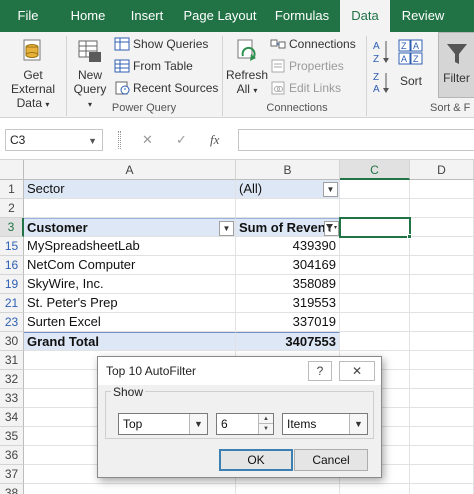 The height and width of the screenshot is (494, 474). What do you see at coordinates (288, 265) in the screenshot?
I see `cell-b16: 304169` at bounding box center [288, 265].